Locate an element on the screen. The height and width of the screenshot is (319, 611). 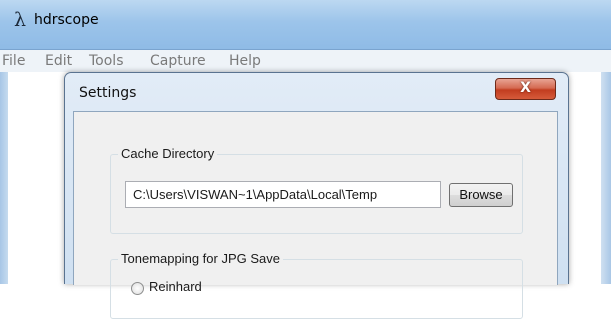
reinhard-radio-label: Reinhard is located at coordinates (175, 286).